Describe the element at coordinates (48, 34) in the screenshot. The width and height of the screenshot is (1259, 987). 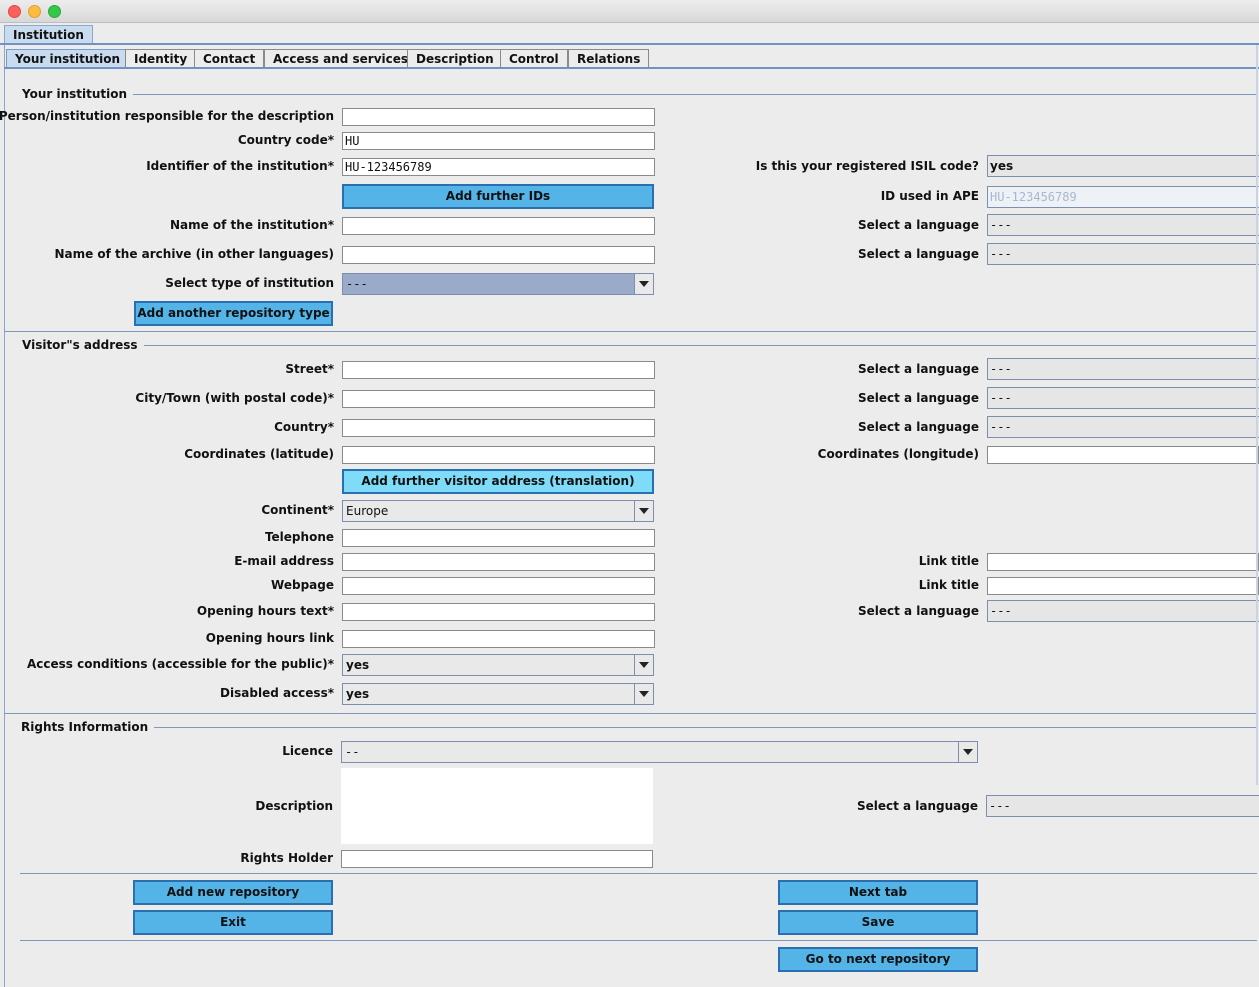
I see `tab-institution: Institution` at that location.